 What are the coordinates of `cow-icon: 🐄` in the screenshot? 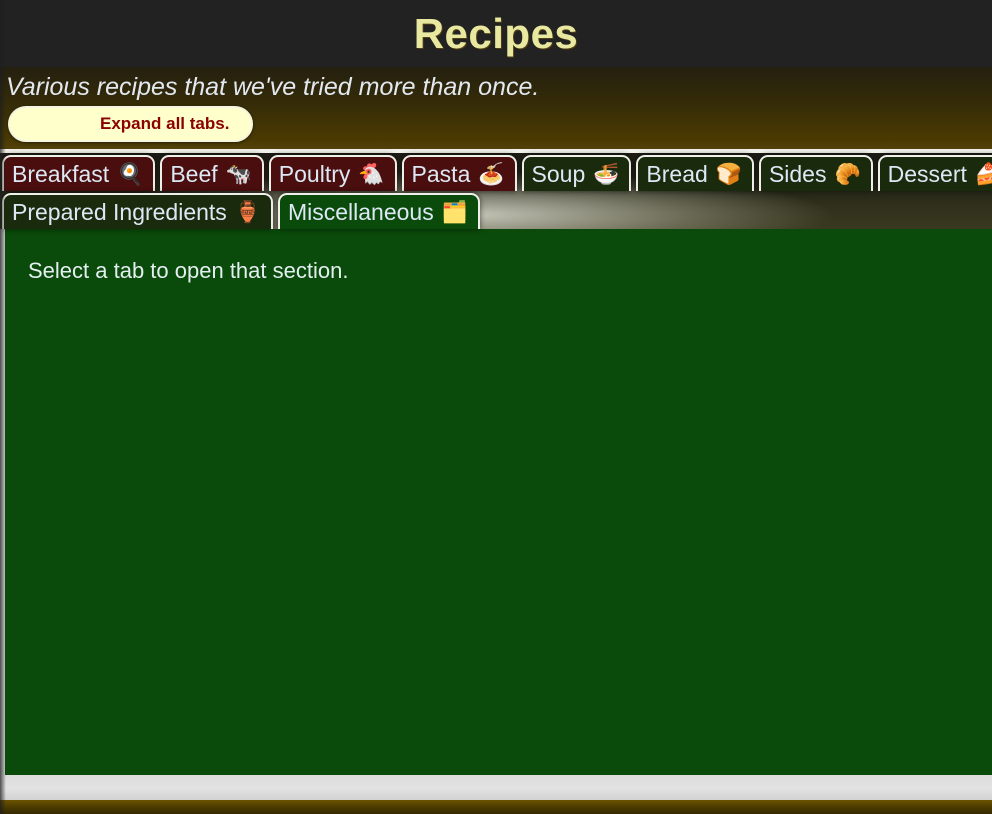 It's located at (238, 174).